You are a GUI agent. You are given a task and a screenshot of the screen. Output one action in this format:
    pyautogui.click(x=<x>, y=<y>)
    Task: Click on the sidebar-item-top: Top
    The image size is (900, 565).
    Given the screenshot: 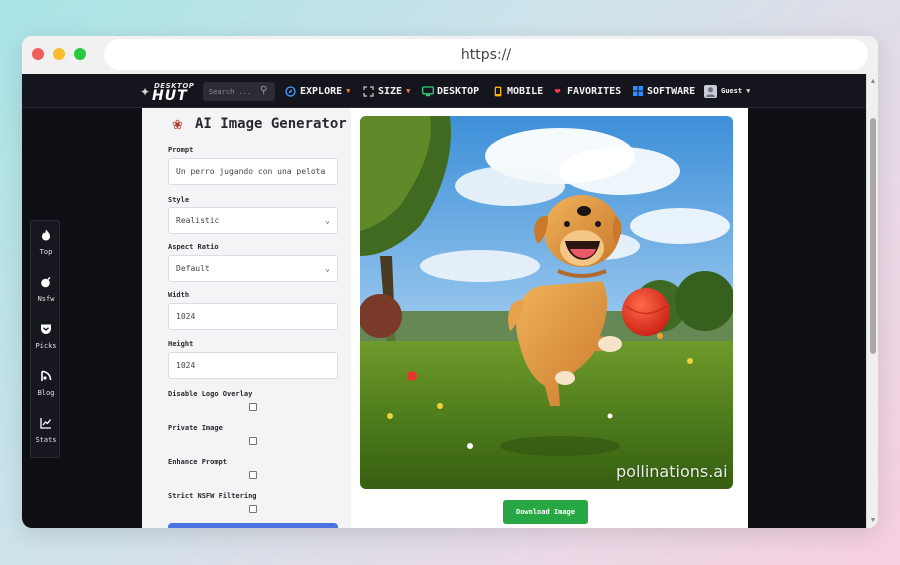 What is the action you would take?
    pyautogui.click(x=46, y=244)
    